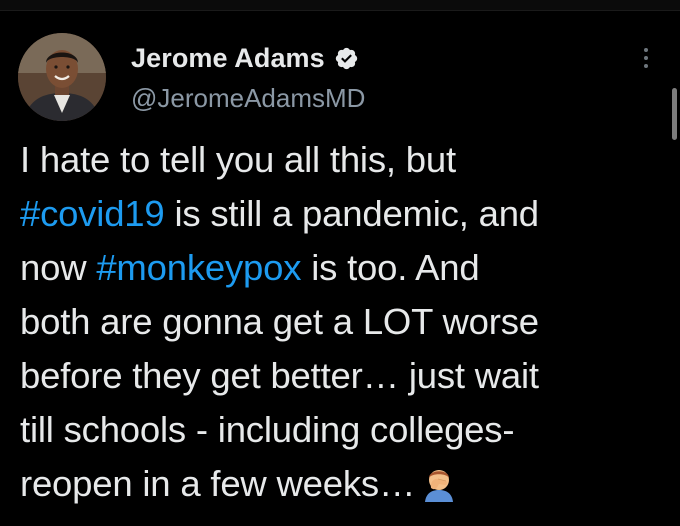  I want to click on tweet-line-1: I hate to tell you all this, but, so click(340, 160).